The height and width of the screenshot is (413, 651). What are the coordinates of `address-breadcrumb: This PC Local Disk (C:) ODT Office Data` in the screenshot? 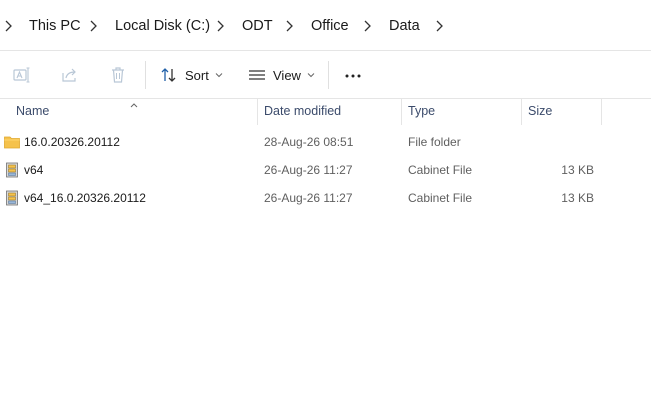 It's located at (325, 25).